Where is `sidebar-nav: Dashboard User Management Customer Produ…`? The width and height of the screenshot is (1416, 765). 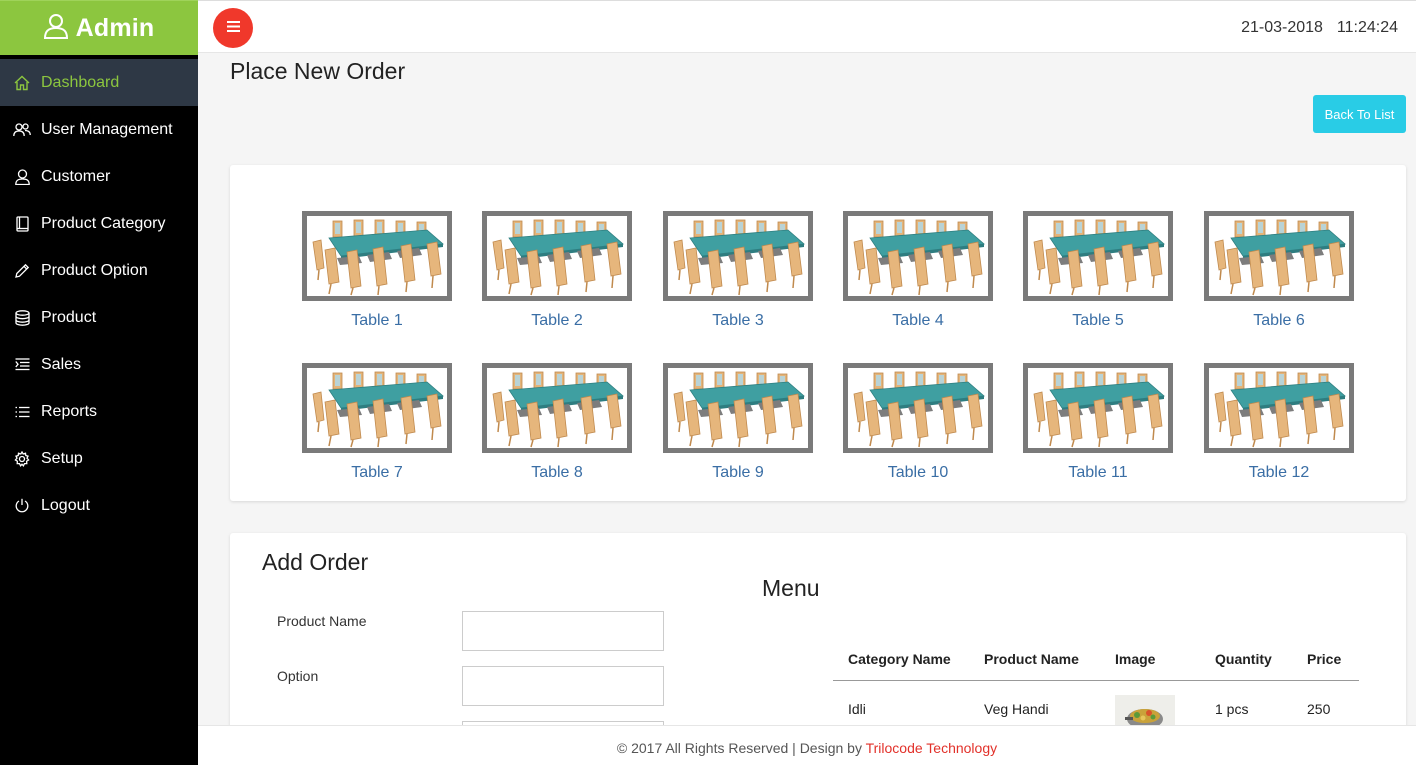
sidebar-nav: Dashboard User Management Customer Produ… is located at coordinates (99, 294).